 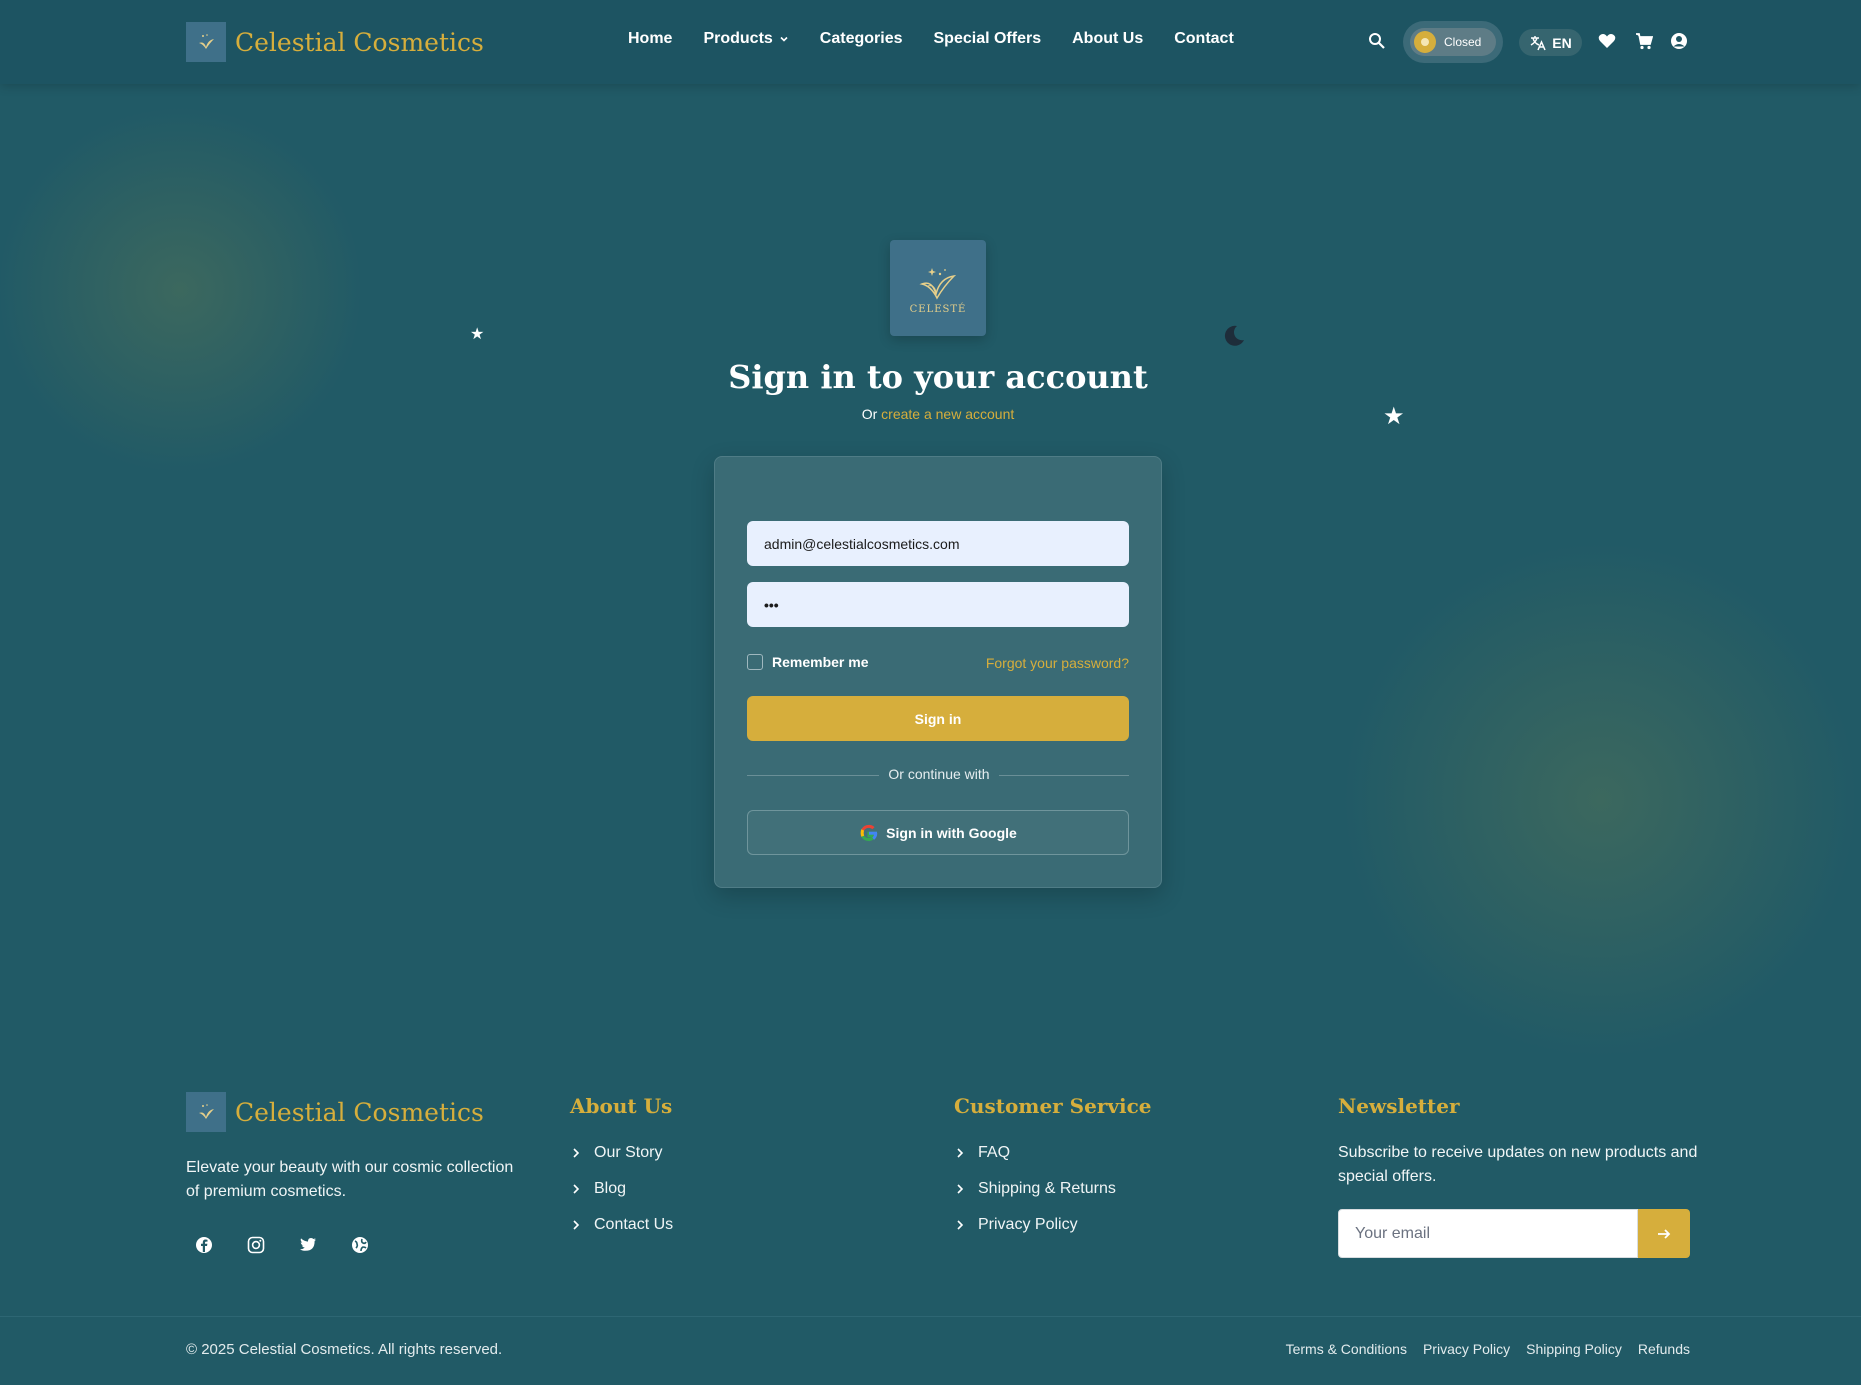 What do you see at coordinates (1425, 42) in the screenshot?
I see `sun-icon` at bounding box center [1425, 42].